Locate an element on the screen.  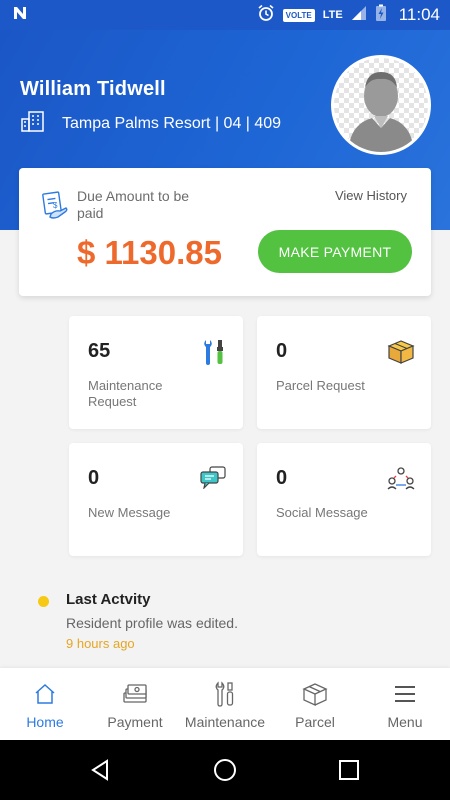
nav-label: Home is located at coordinates (45, 722).